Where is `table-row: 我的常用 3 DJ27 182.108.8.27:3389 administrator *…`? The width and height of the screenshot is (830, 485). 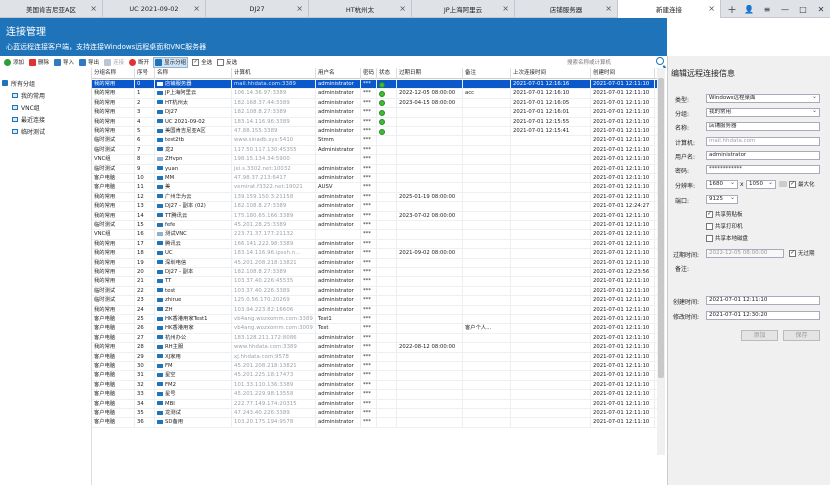
table-row: 我的常用 3 DJ27 182.108.8.27:3389 administrator *… is located at coordinates (377, 113).